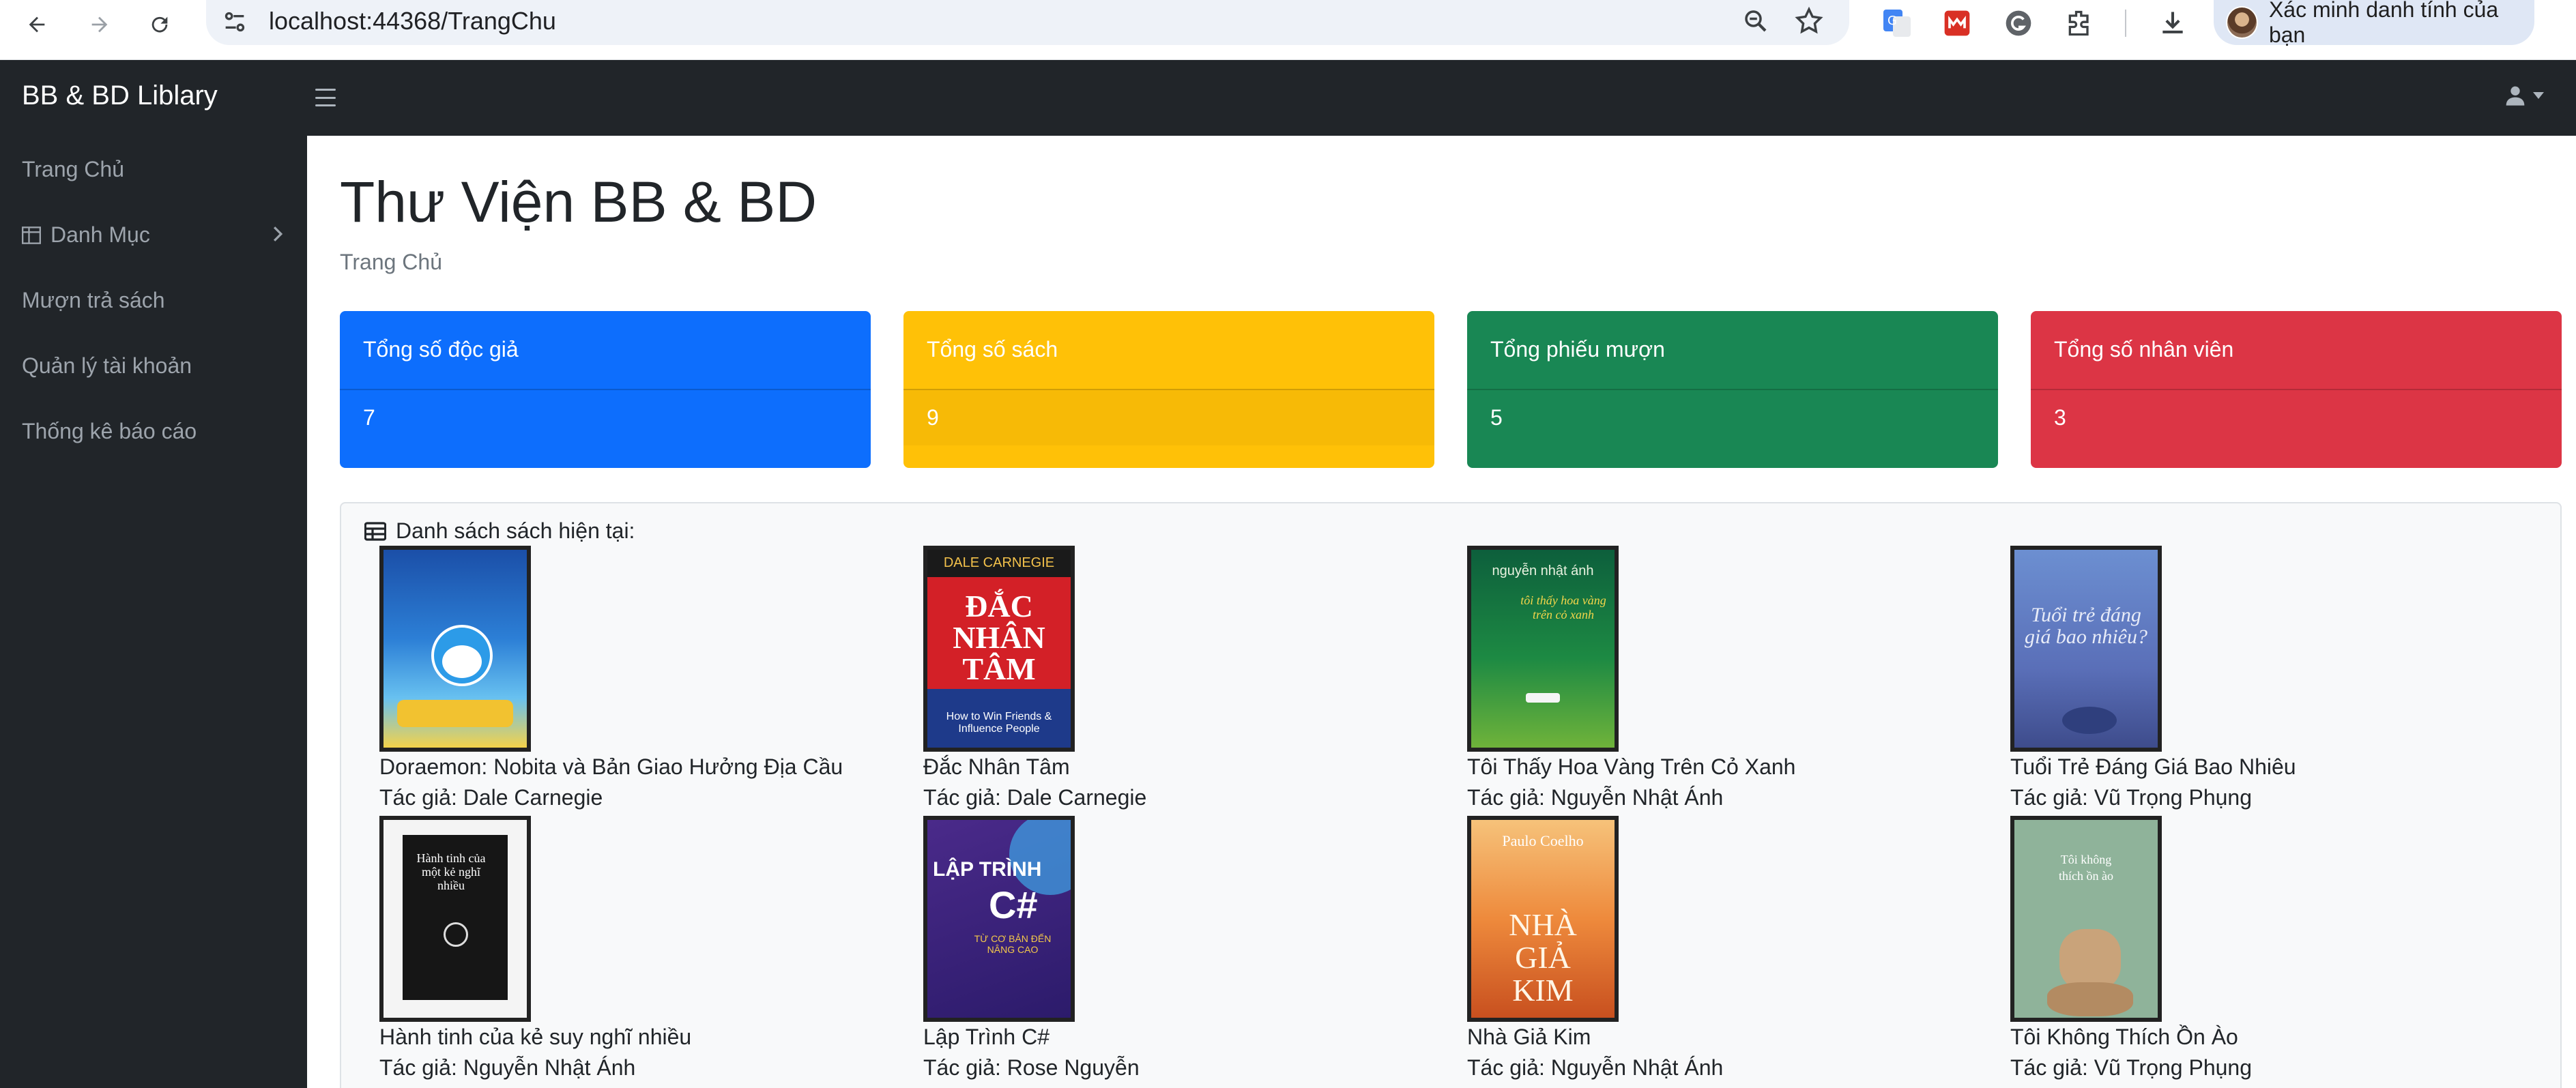 The width and height of the screenshot is (2576, 1088). I want to click on sidebar-item-label: Thống kê báo cáo, so click(109, 431).